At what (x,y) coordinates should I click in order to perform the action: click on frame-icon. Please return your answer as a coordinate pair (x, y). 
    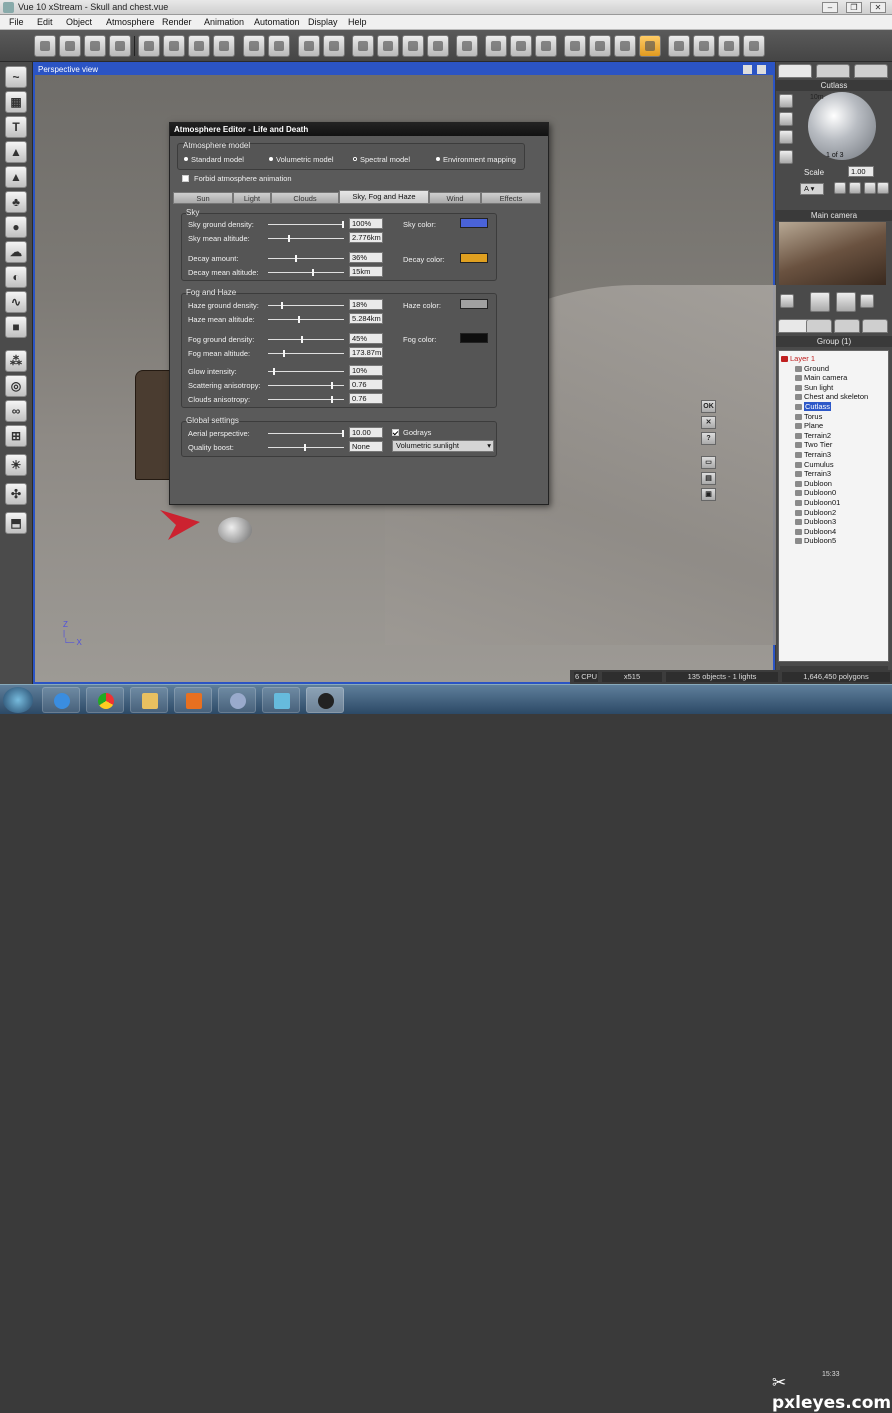
    Looking at the image, I should click on (729, 46).